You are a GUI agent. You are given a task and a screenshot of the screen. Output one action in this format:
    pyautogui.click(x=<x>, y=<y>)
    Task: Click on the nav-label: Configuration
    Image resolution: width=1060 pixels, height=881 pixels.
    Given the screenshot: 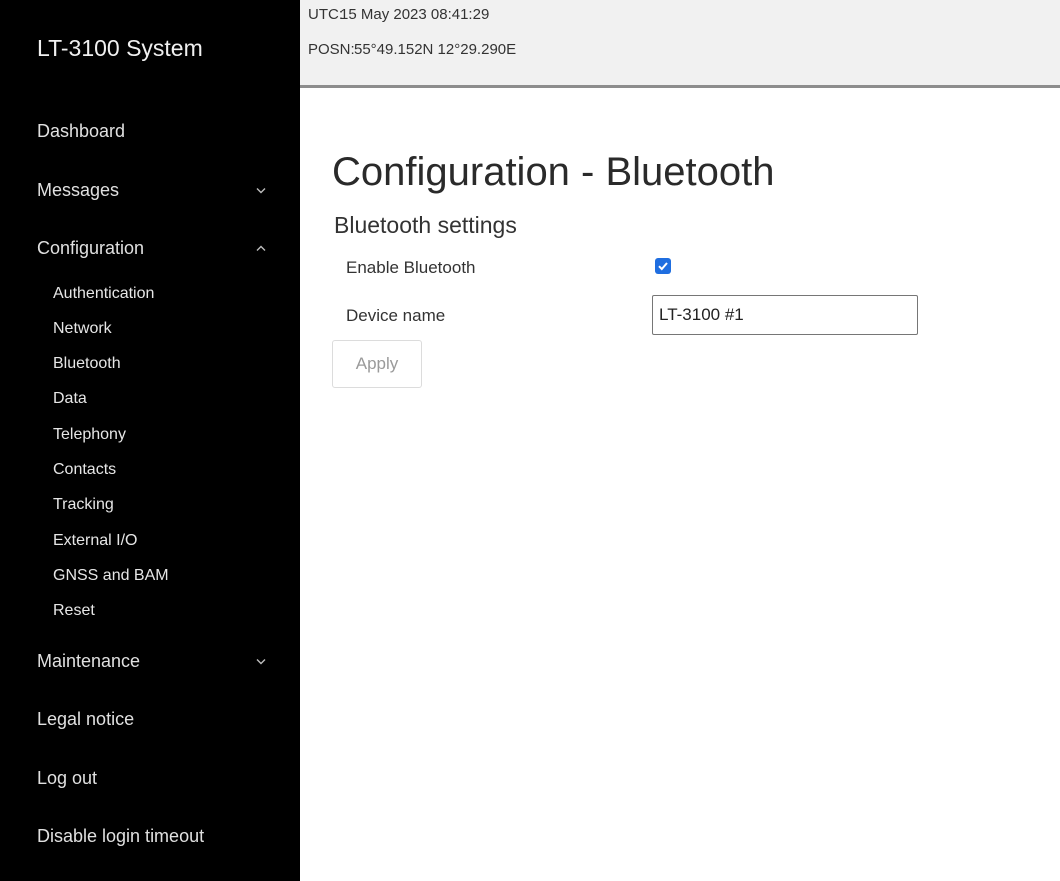 What is the action you would take?
    pyautogui.click(x=91, y=247)
    